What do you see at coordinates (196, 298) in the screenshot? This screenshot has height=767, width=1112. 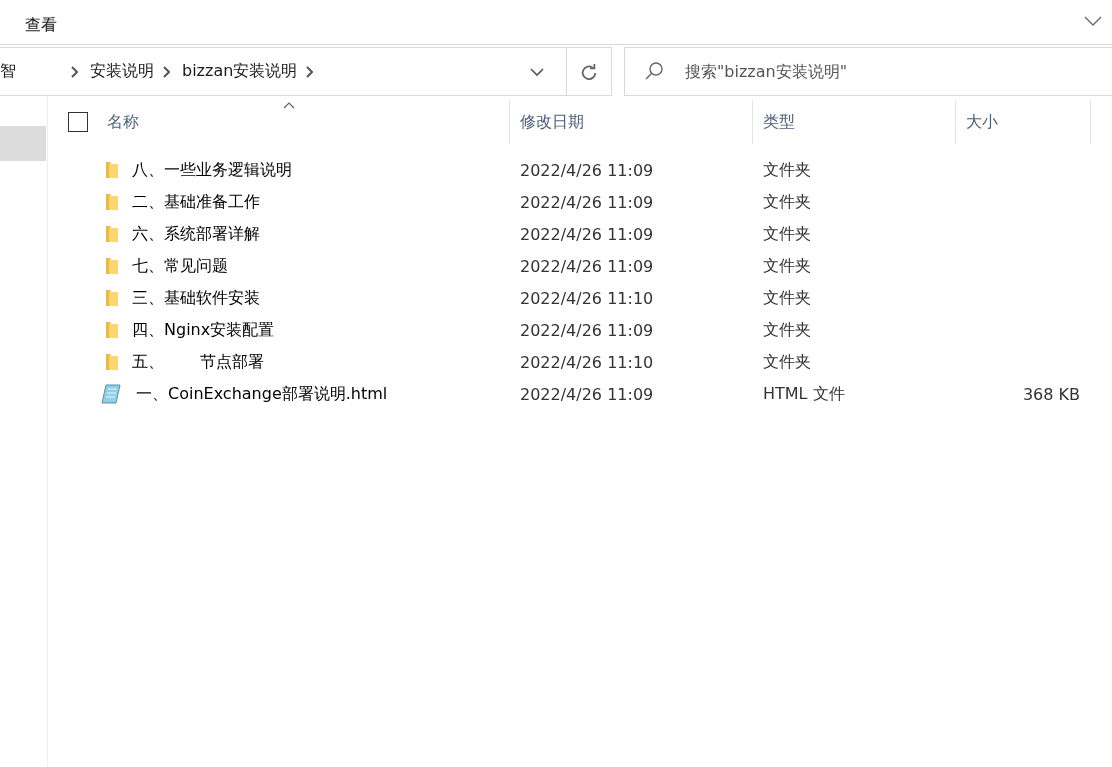 I see `file-name: 三、基础软件安装` at bounding box center [196, 298].